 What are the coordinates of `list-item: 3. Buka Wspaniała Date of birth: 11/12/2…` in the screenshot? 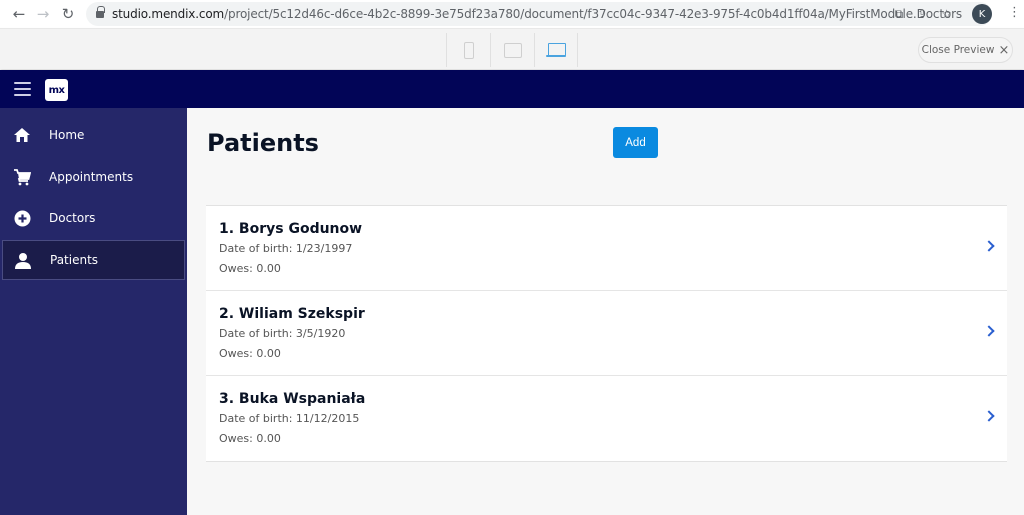 It's located at (606, 418).